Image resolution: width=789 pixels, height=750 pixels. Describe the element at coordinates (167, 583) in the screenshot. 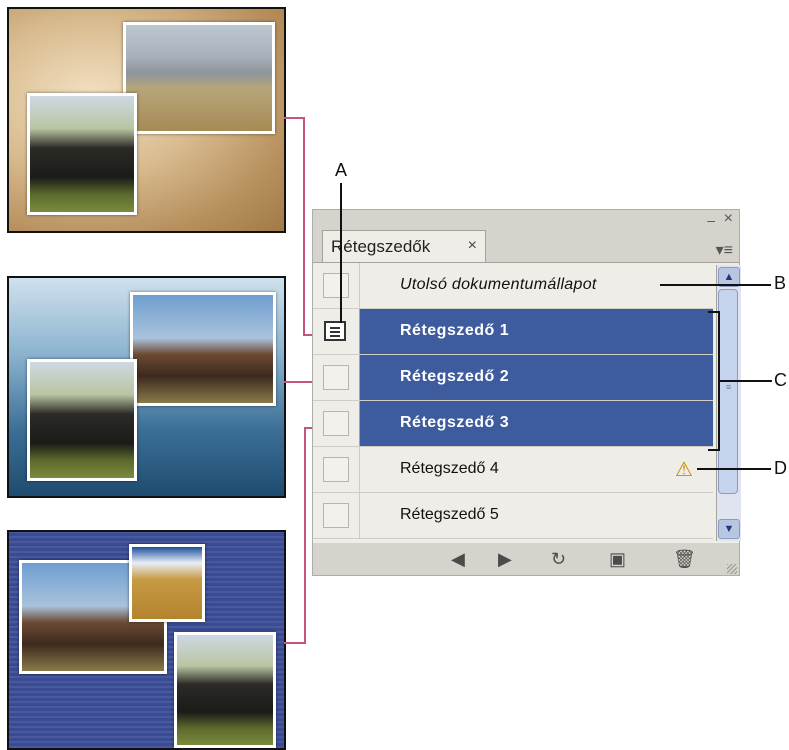

I see `photo-hay` at that location.